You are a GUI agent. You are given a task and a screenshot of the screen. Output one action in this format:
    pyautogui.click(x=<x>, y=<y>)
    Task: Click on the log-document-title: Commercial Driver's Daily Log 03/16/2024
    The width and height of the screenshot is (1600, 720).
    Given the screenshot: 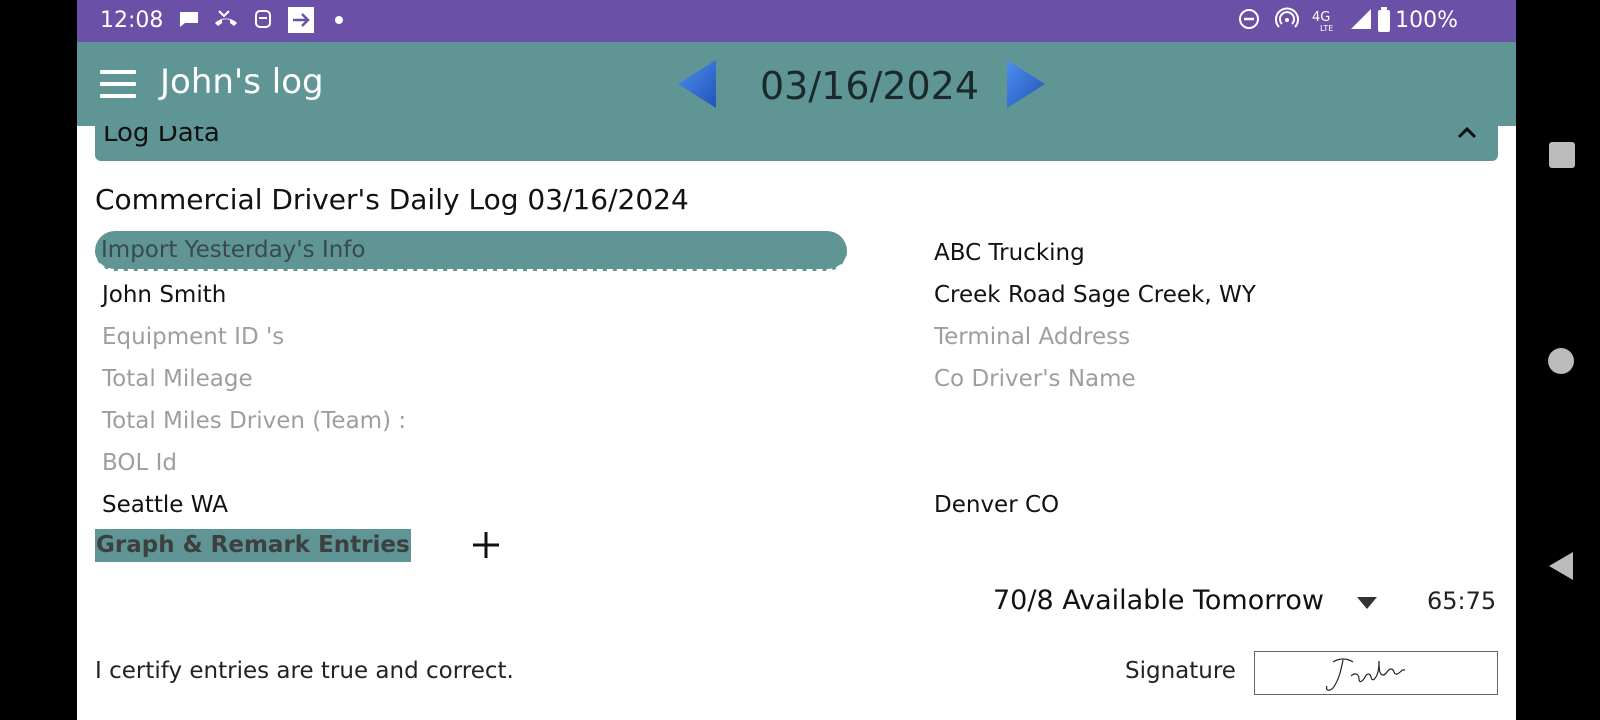 What is the action you would take?
    pyautogui.click(x=392, y=199)
    